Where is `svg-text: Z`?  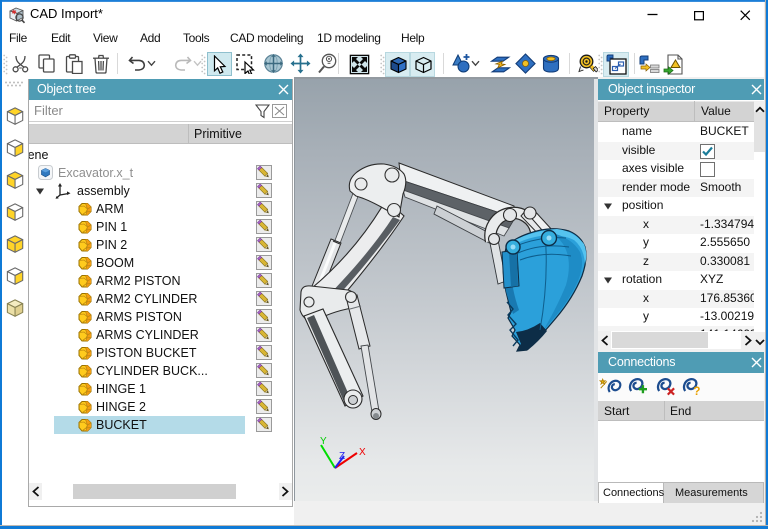 svg-text: Z is located at coordinates (342, 456).